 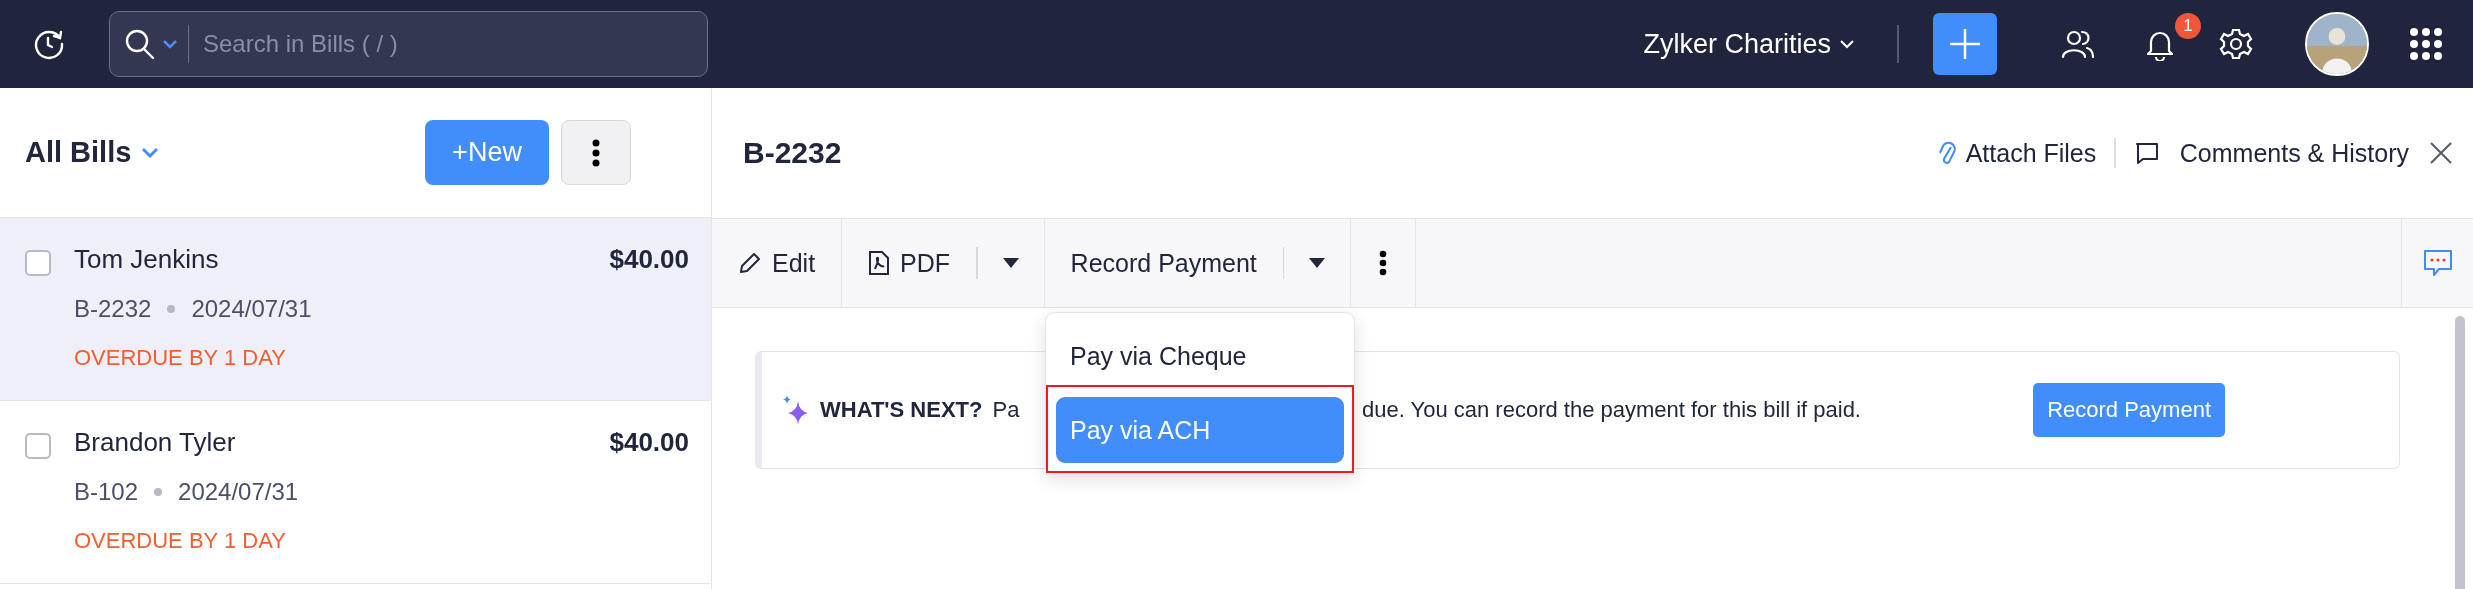 I want to click on notification-badge: 1, so click(x=2188, y=26).